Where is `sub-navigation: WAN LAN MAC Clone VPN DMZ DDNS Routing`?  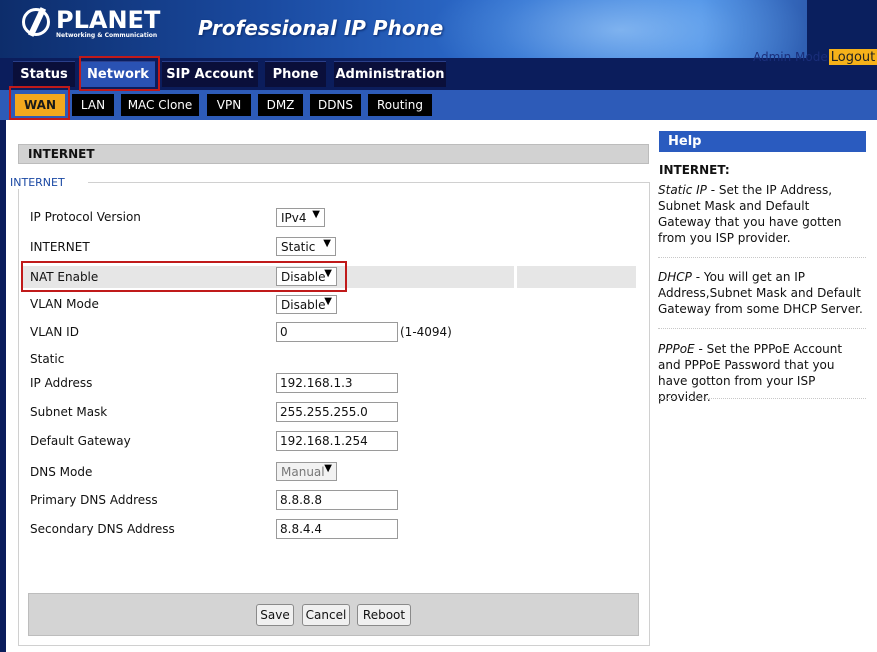
sub-navigation: WAN LAN MAC Clone VPN DMZ DDNS Routing is located at coordinates (438, 105).